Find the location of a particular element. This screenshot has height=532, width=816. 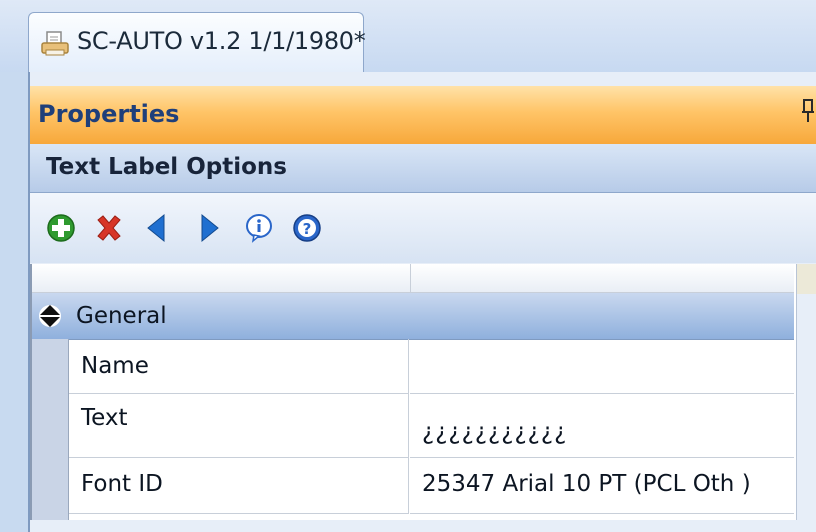

property-name: Text is located at coordinates (239, 426).